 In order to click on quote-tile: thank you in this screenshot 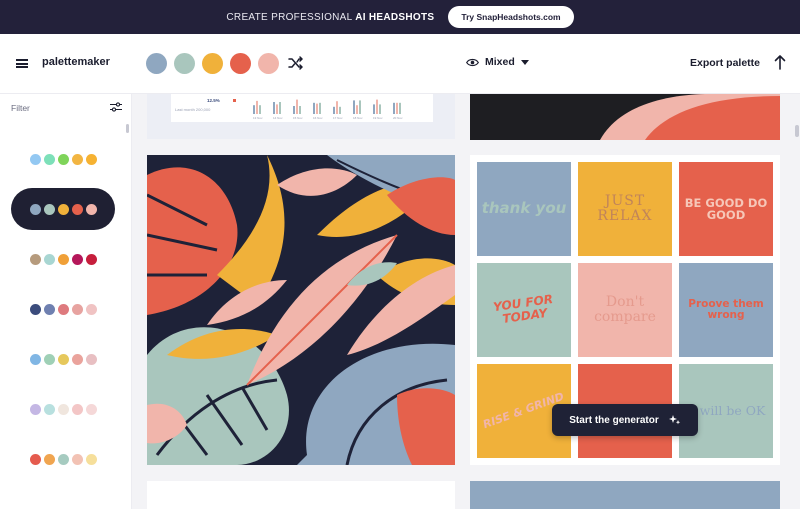, I will do `click(524, 209)`.